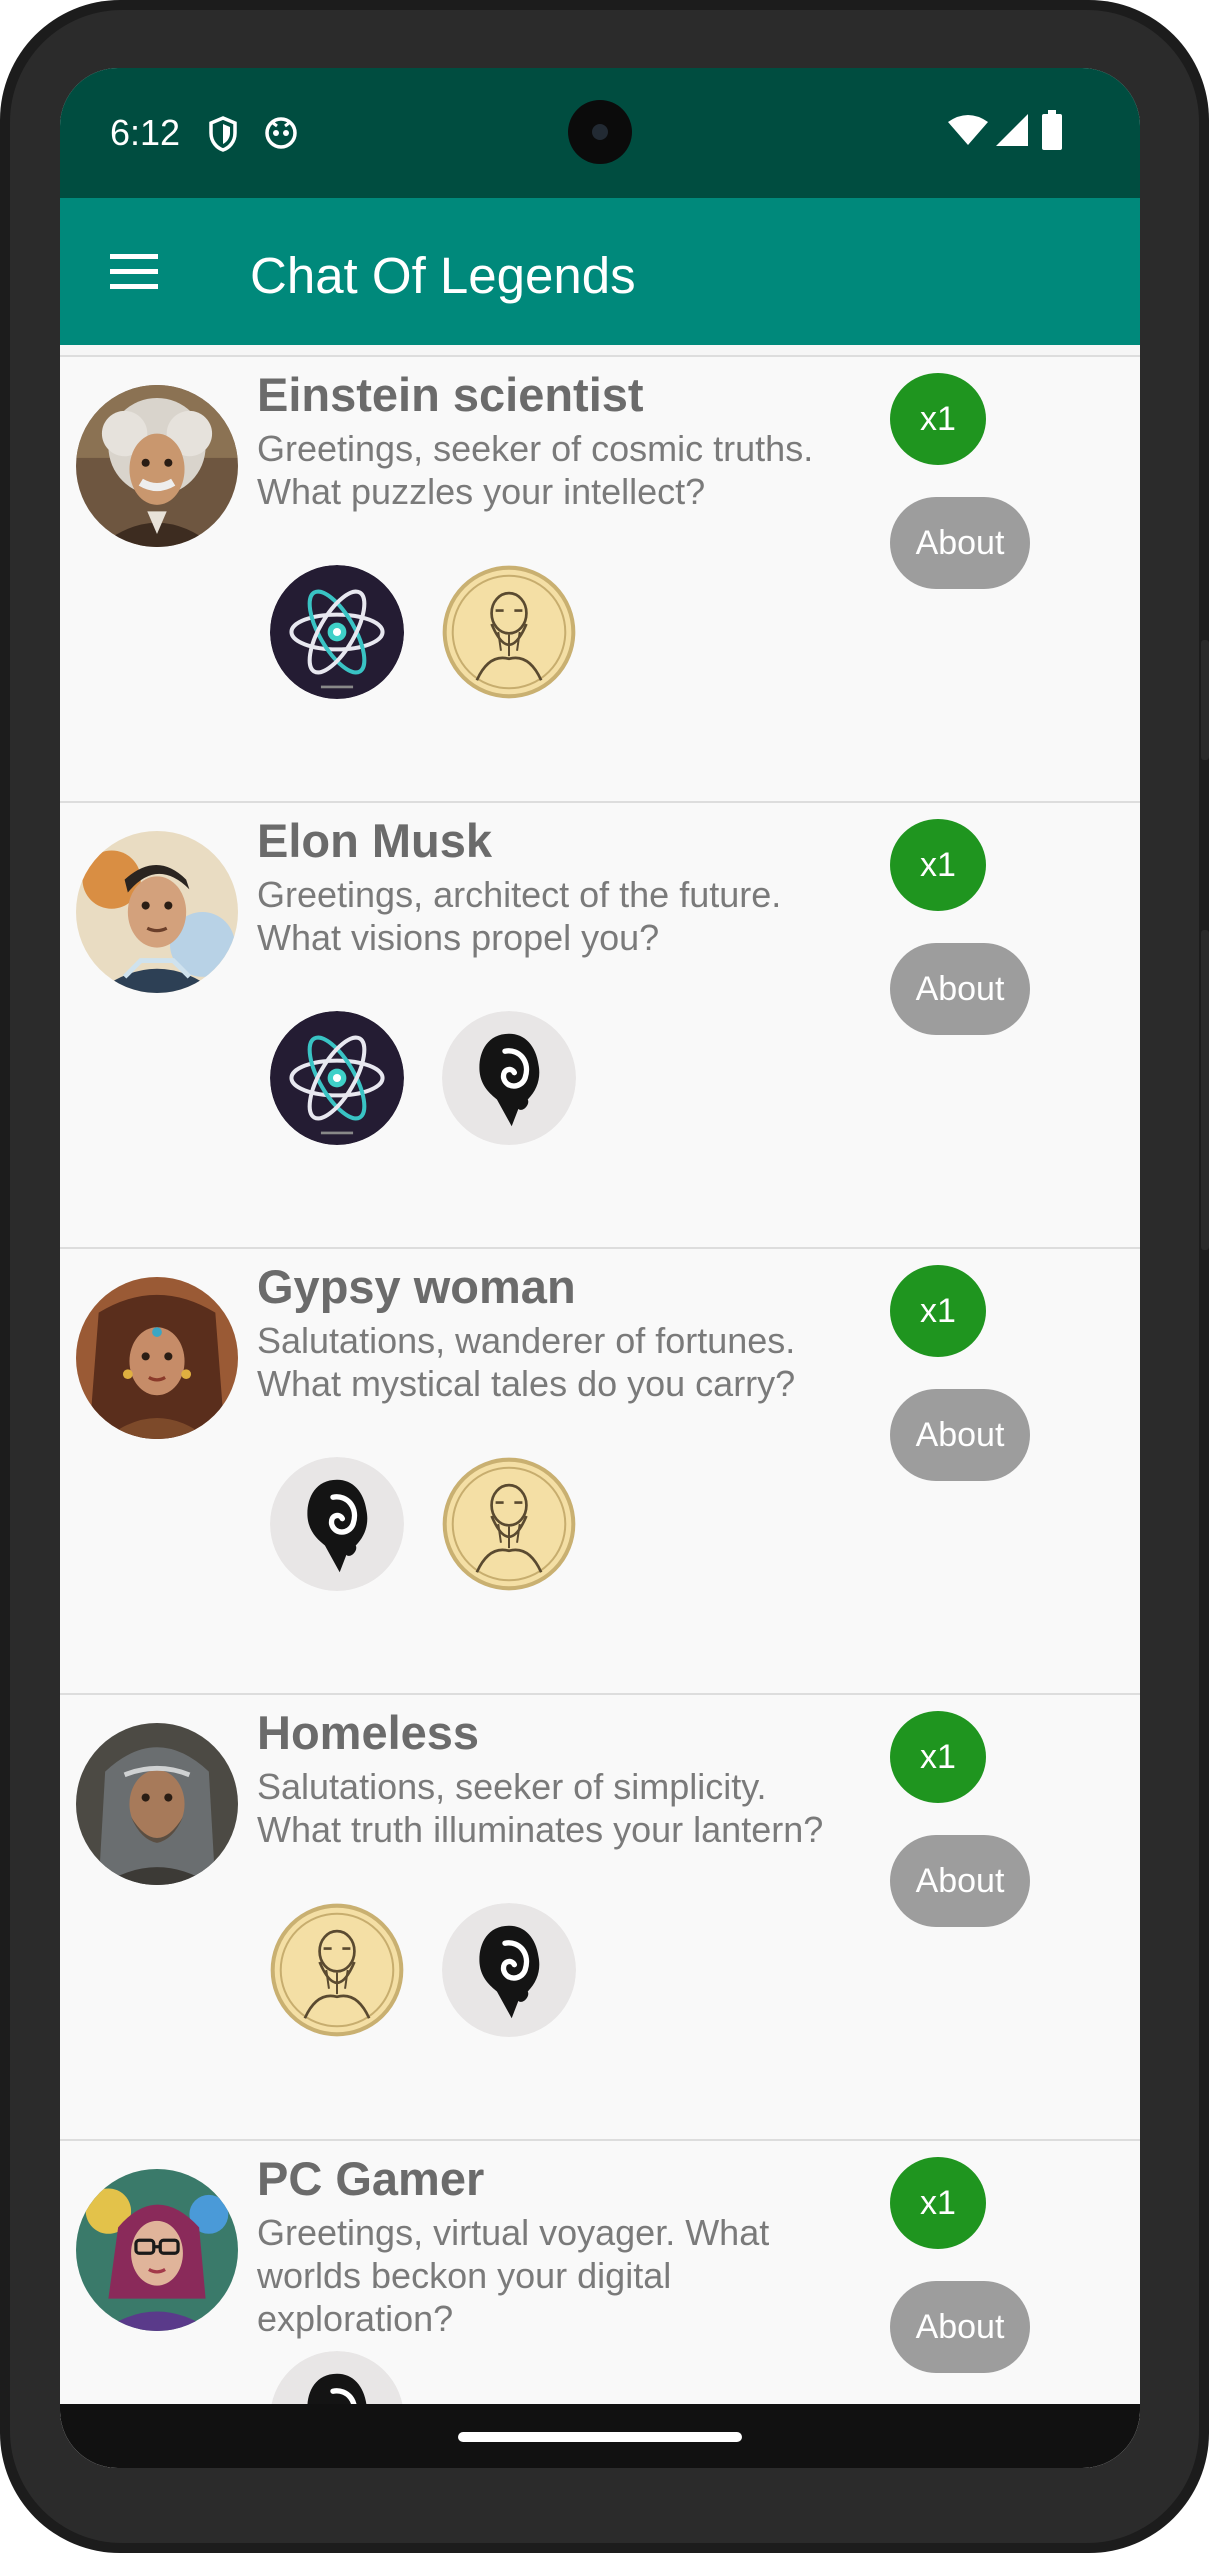  Describe the element at coordinates (450, 394) in the screenshot. I see `character-name: Einstein scientist` at that location.